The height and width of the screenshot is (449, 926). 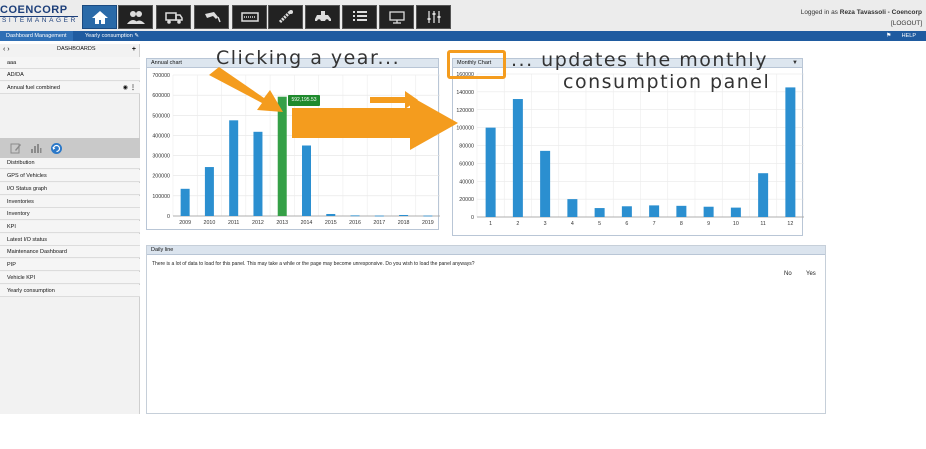 I want to click on add-dashboard-icon: +, so click(x=134, y=49).